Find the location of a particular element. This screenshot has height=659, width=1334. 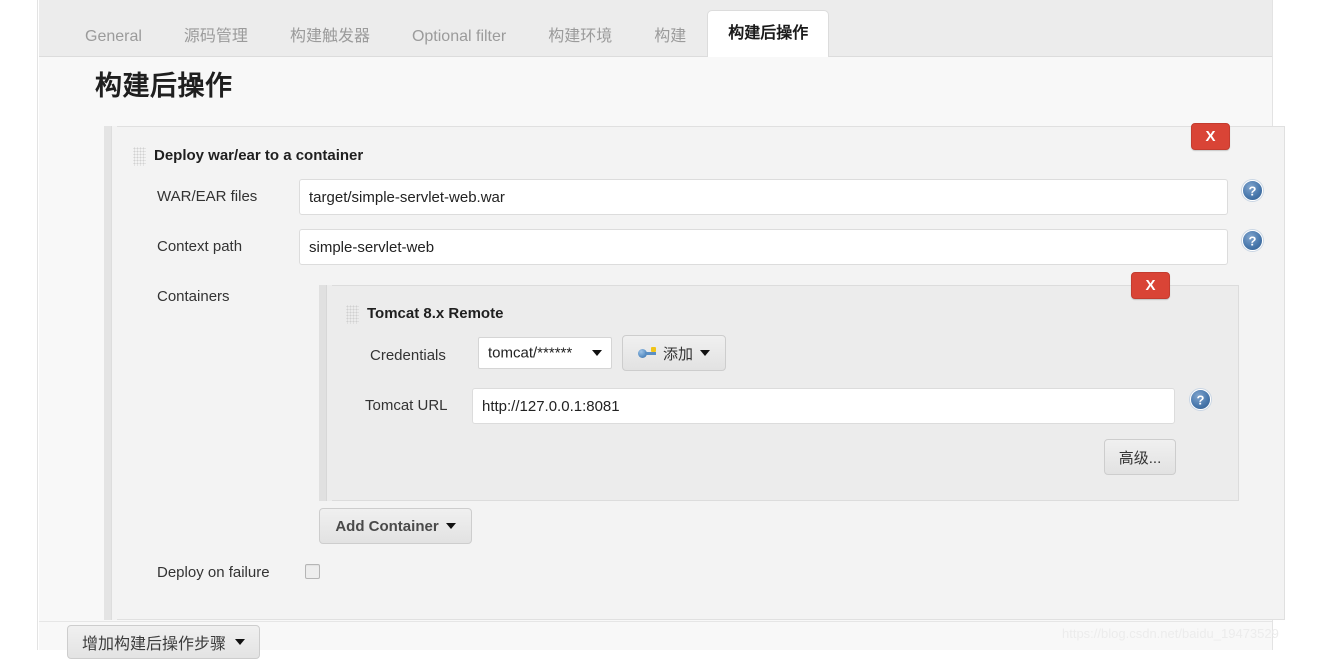

page-left-gutter is located at coordinates (19, 325).